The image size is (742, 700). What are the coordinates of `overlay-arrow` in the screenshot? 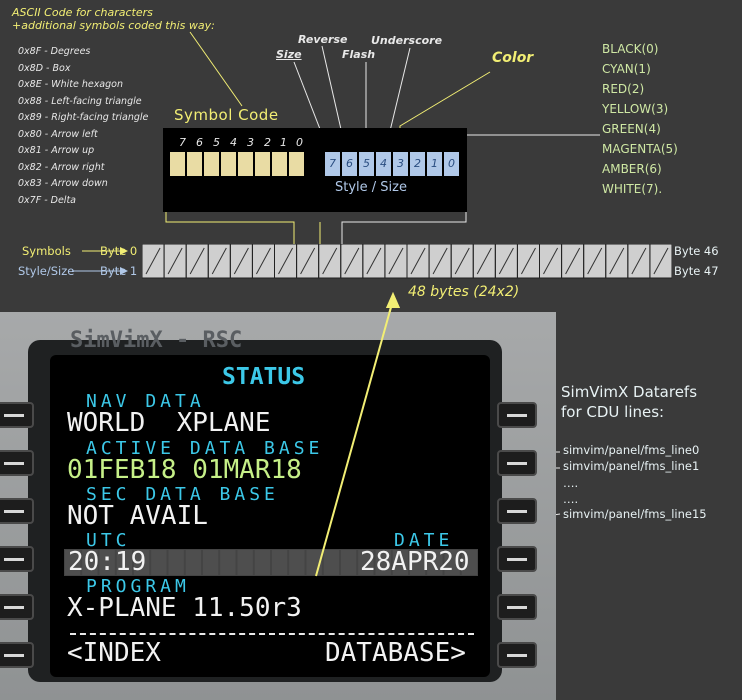 It's located at (357, 434).